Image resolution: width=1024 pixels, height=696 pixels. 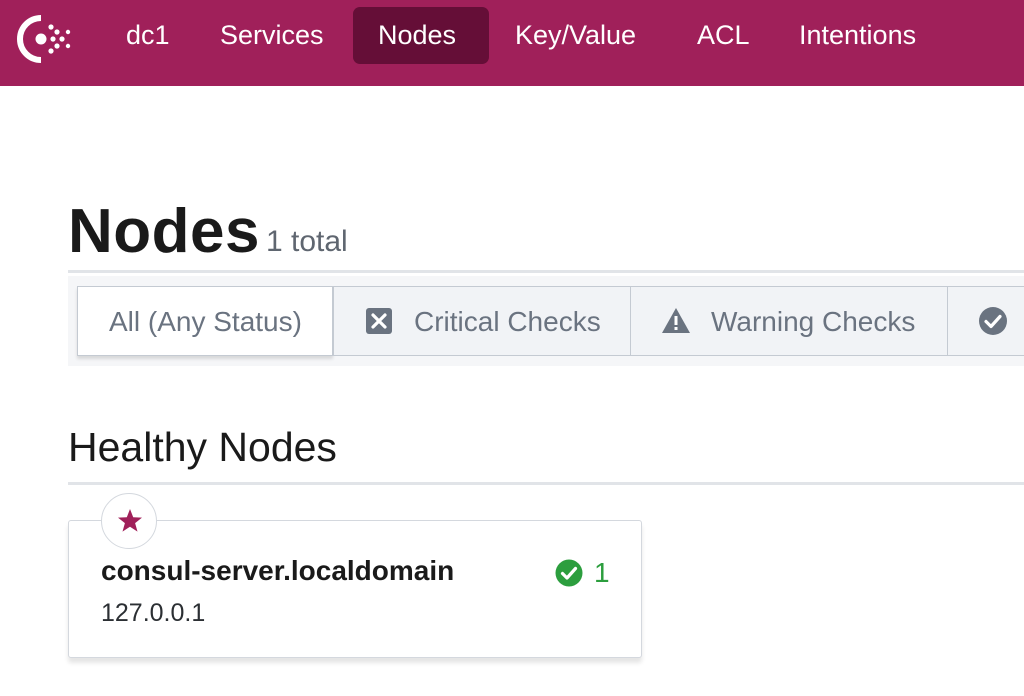 I want to click on node-card: consul-server.localdomain 127.0.0.1 1, so click(x=355, y=575).